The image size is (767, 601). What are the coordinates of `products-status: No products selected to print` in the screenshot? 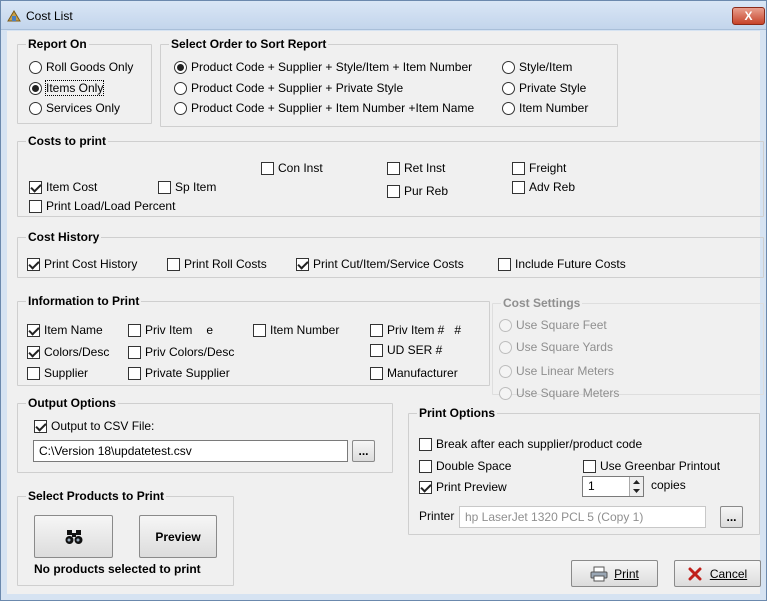 It's located at (117, 569).